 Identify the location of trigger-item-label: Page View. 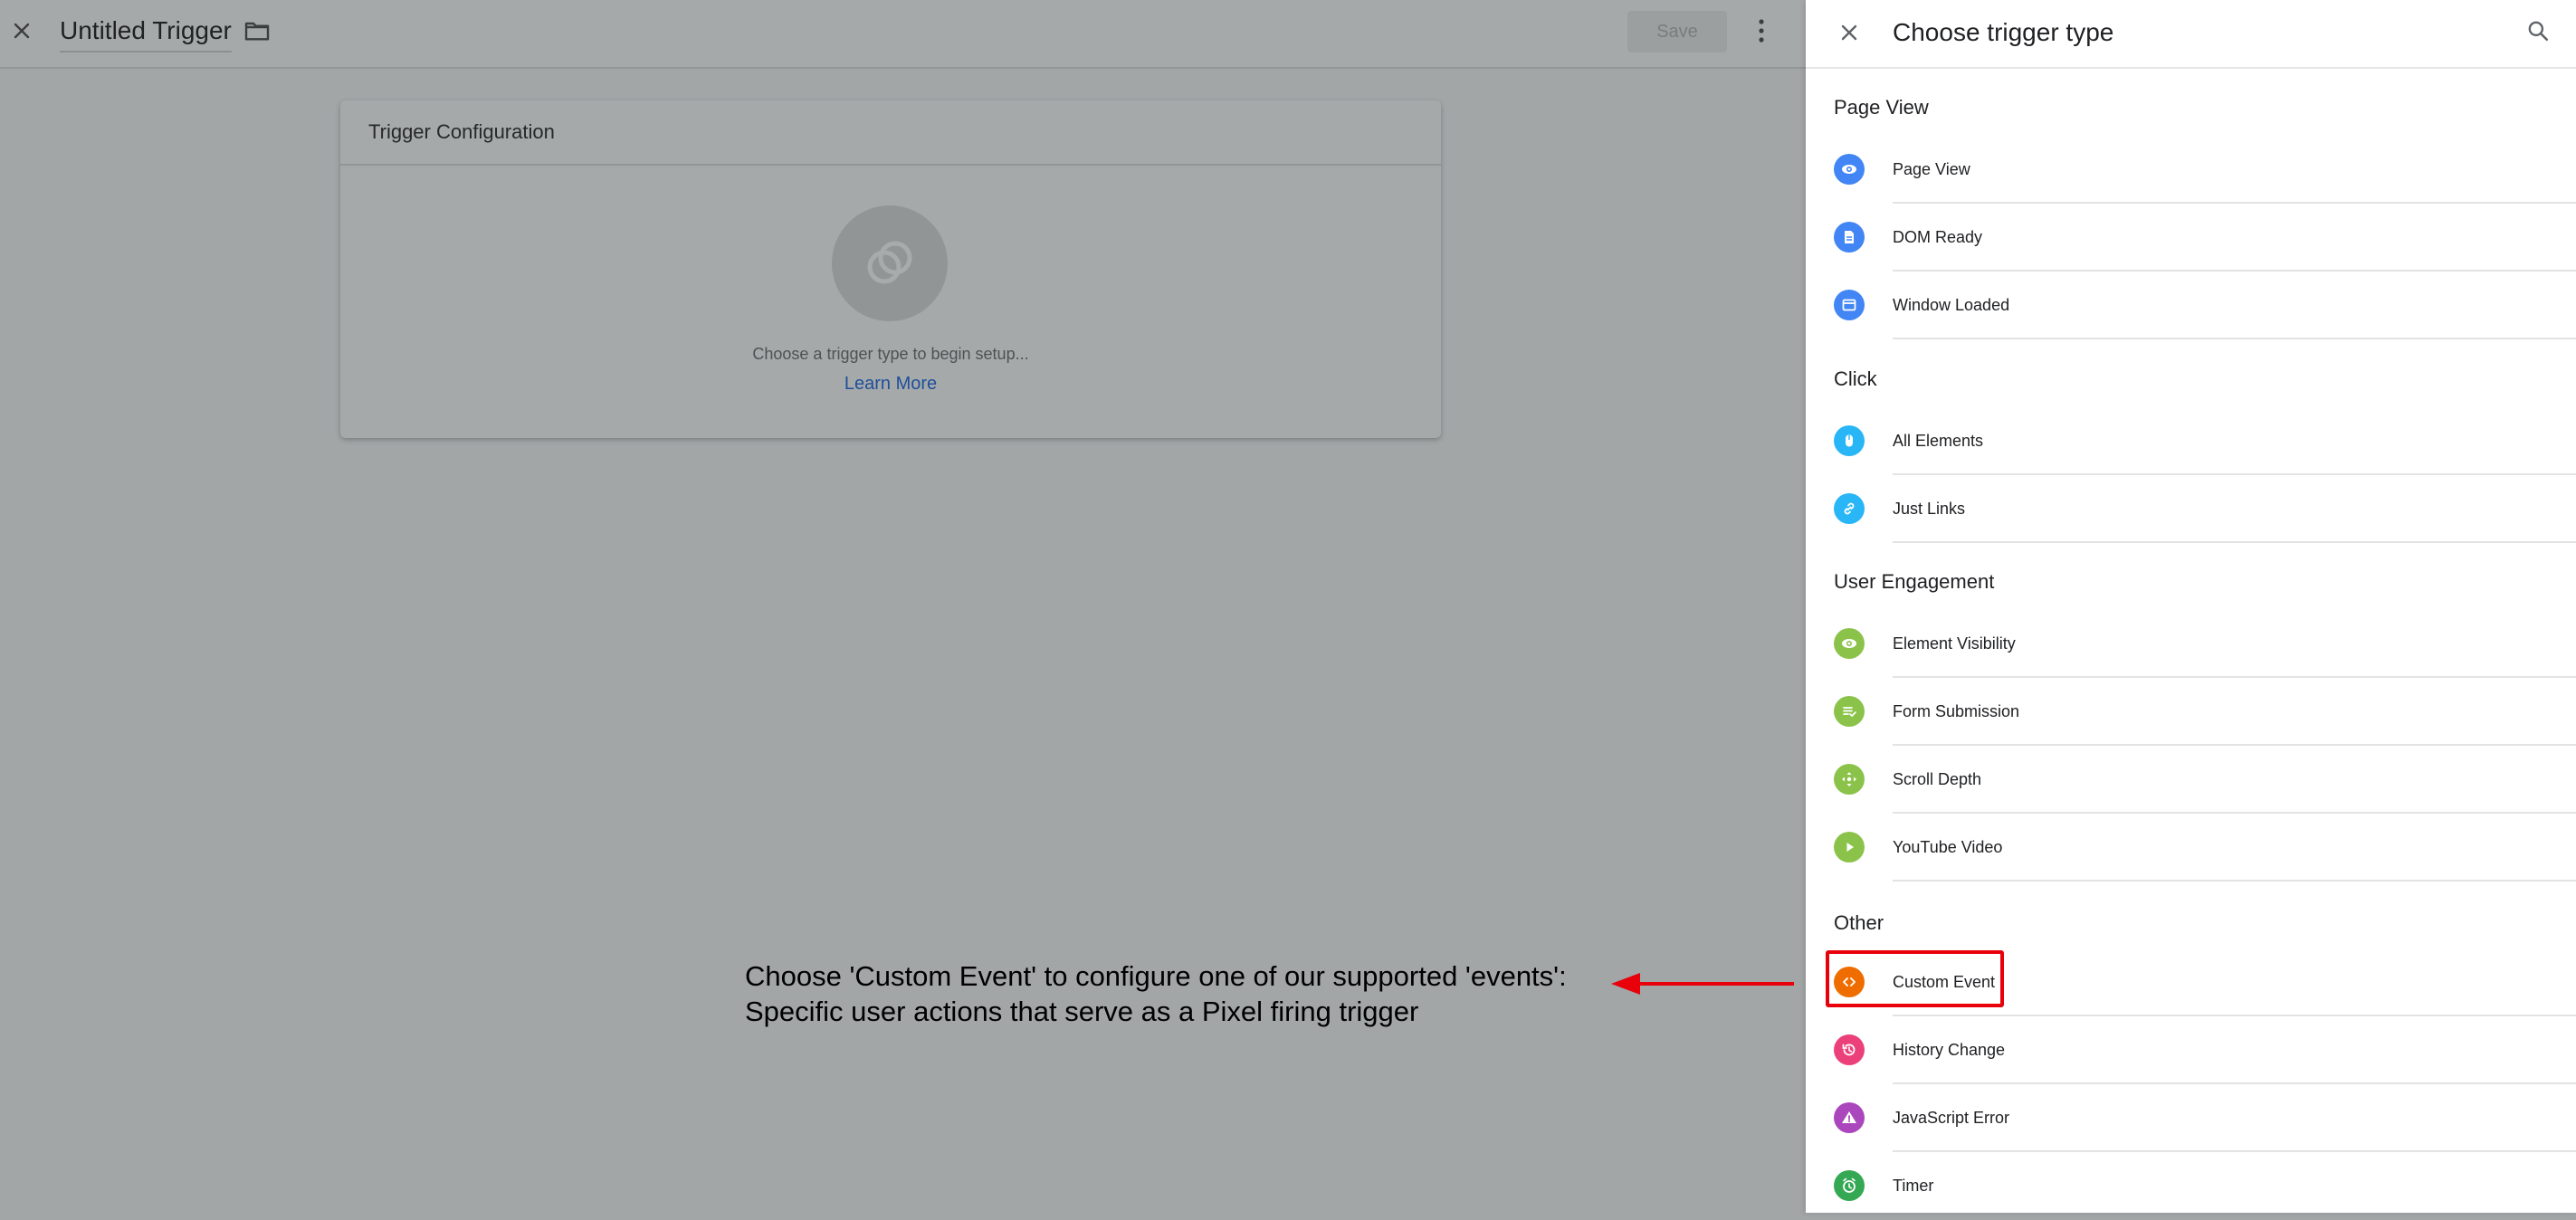
(1932, 169).